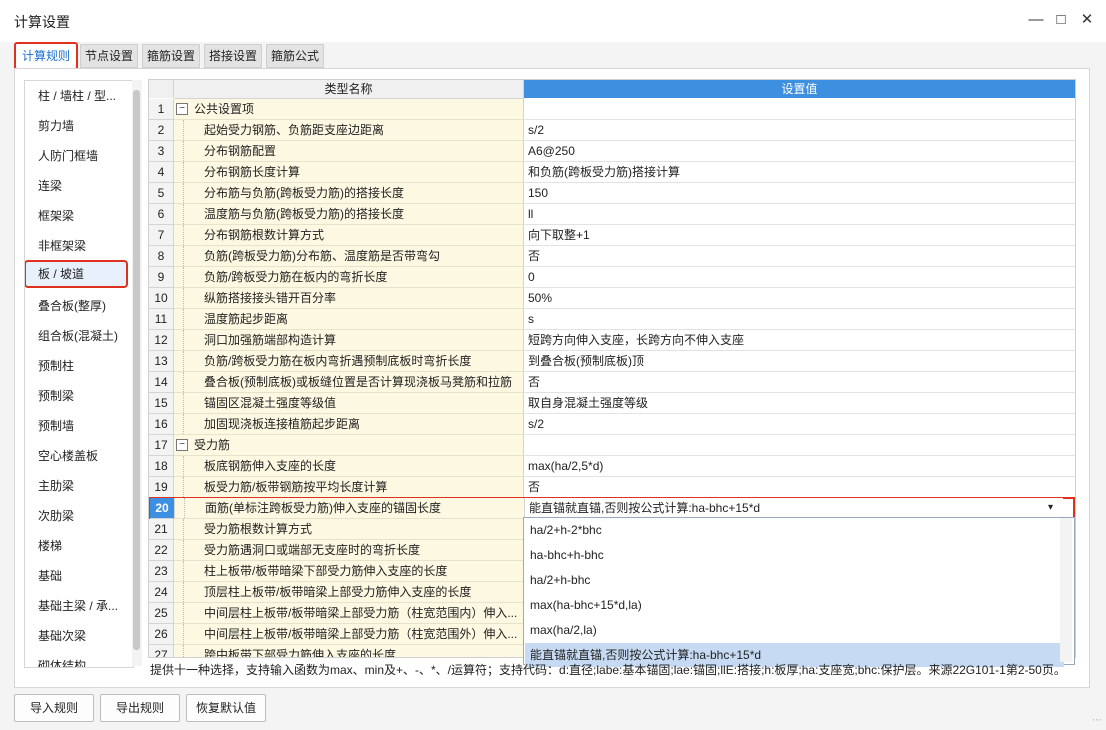  Describe the element at coordinates (62, 636) in the screenshot. I see `list-item: 基础次梁` at that location.